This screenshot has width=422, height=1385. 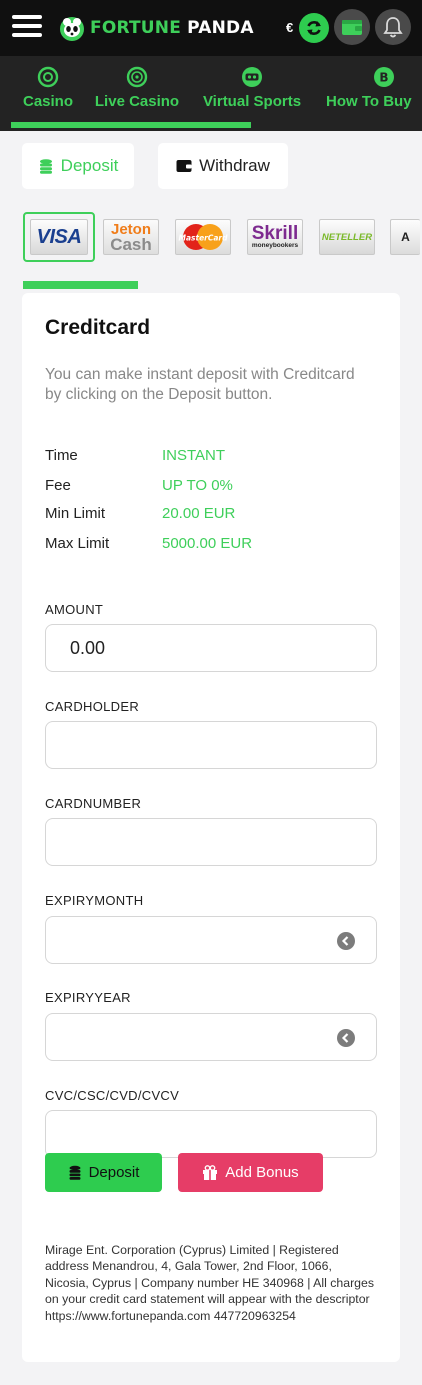 I want to click on visa-logo: VISA, so click(x=59, y=237).